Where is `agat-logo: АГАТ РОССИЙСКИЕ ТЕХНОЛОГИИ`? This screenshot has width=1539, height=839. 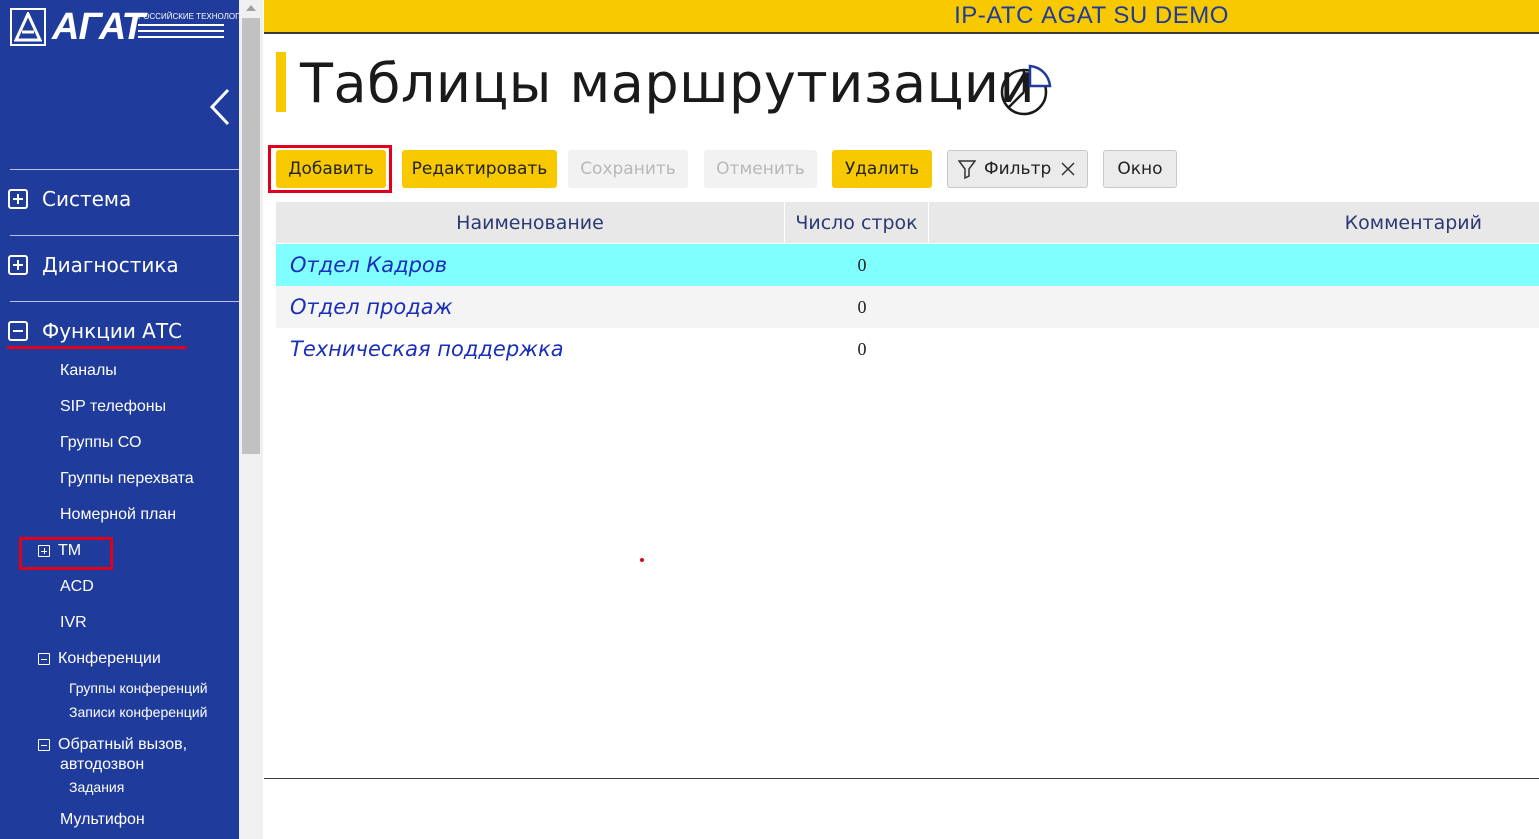
agat-logo: АГАТ РОССИЙСКИЕ ТЕХНОЛОГИИ is located at coordinates (130, 28).